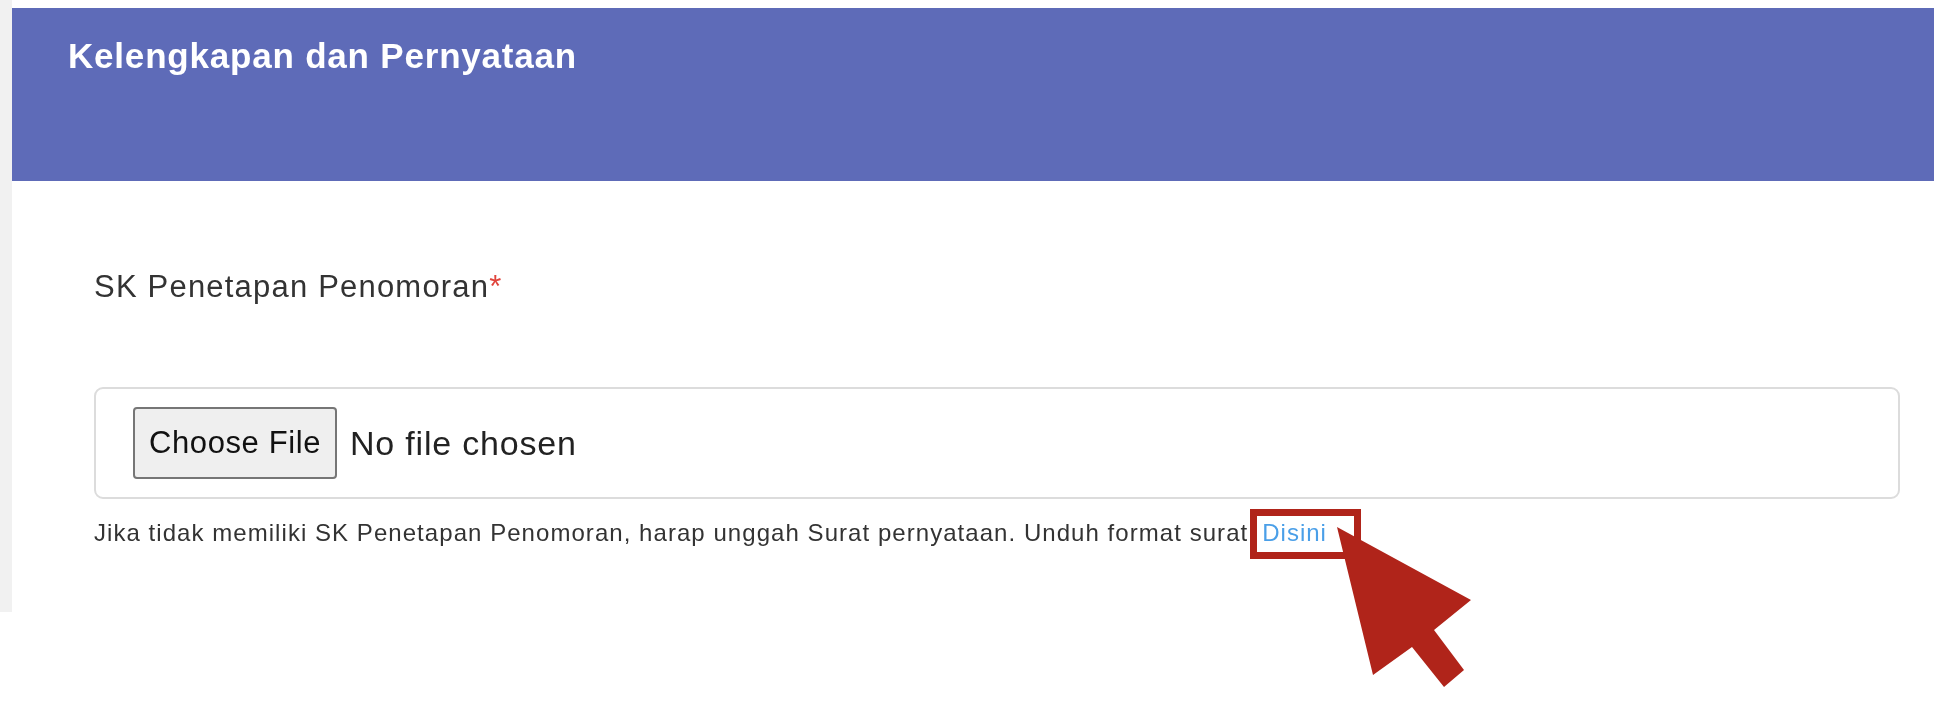 This screenshot has width=1946, height=710. Describe the element at coordinates (671, 533) in the screenshot. I see `help-text: Jika tidak memiliki SK Penetapan Penomoran, harap unggah Surat pernyataan. Unduh format surat` at that location.